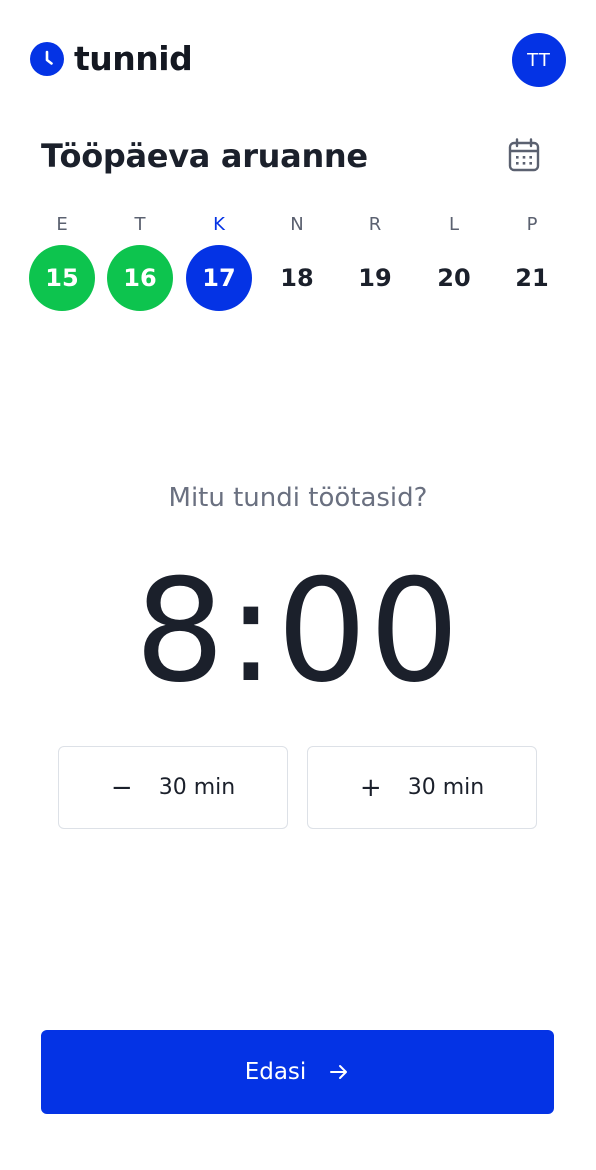 This screenshot has width=596, height=1170. Describe the element at coordinates (47, 59) in the screenshot. I see `clock-icon` at that location.